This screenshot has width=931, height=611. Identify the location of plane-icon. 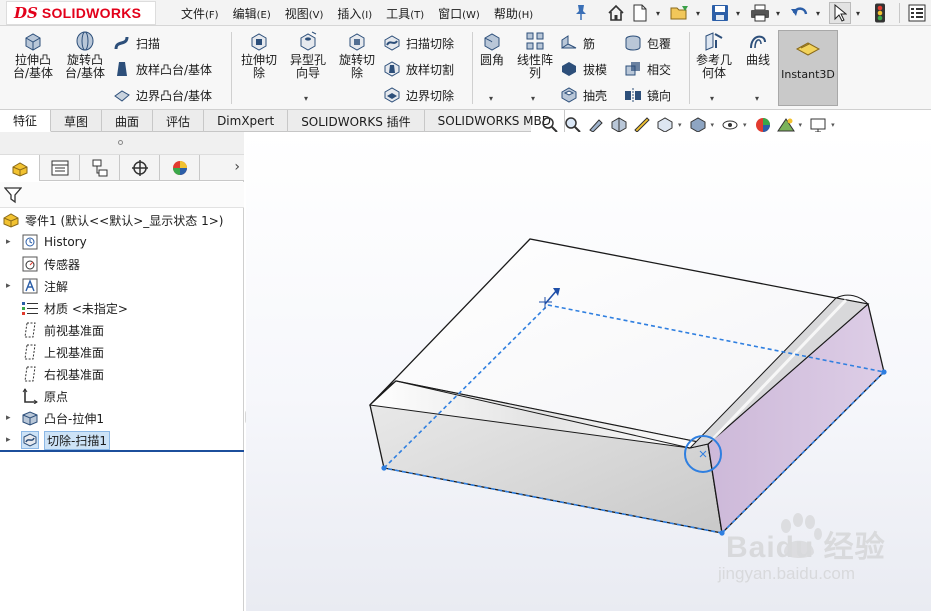
(30, 330).